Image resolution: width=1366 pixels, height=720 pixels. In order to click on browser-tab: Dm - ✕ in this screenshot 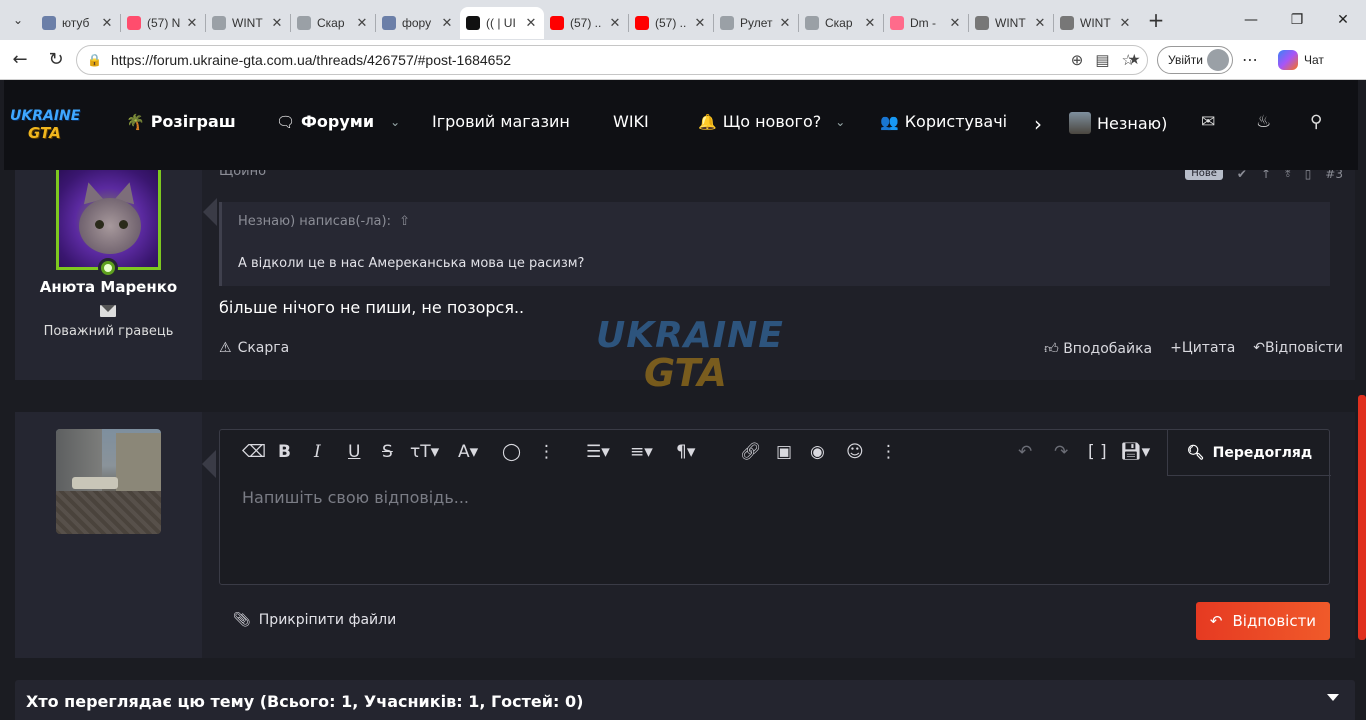, I will do `click(926, 23)`.